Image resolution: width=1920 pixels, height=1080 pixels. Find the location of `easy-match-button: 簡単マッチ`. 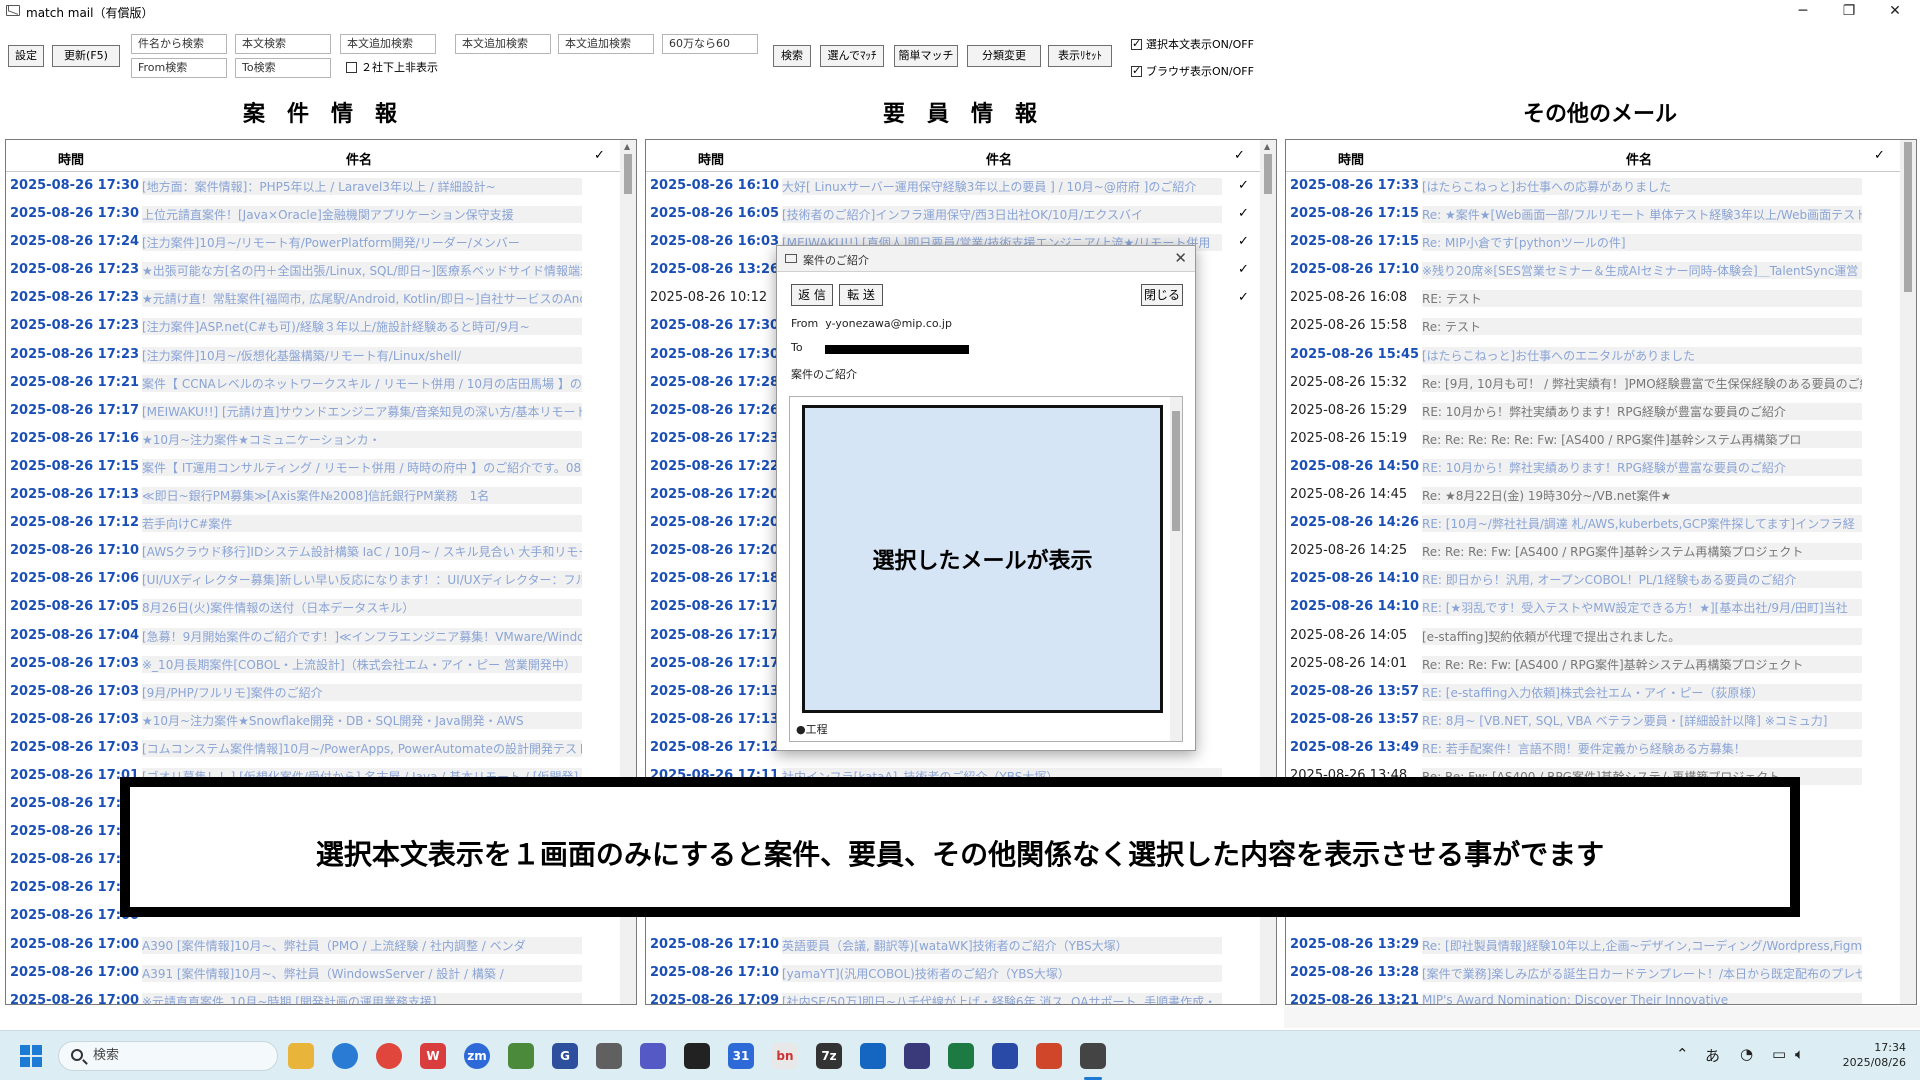

easy-match-button: 簡単マッチ is located at coordinates (926, 56).